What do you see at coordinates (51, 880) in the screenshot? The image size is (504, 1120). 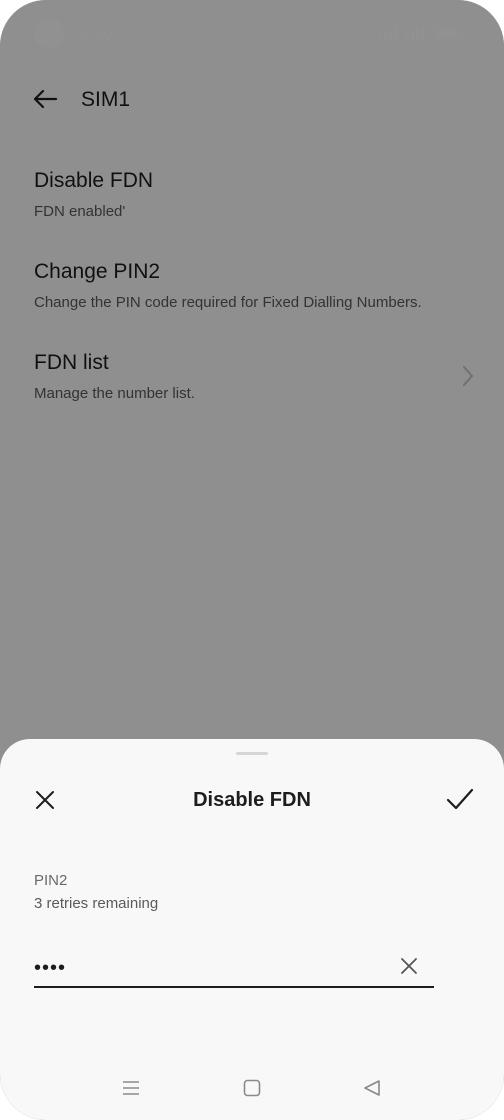 I see `field-label: PIN2` at bounding box center [51, 880].